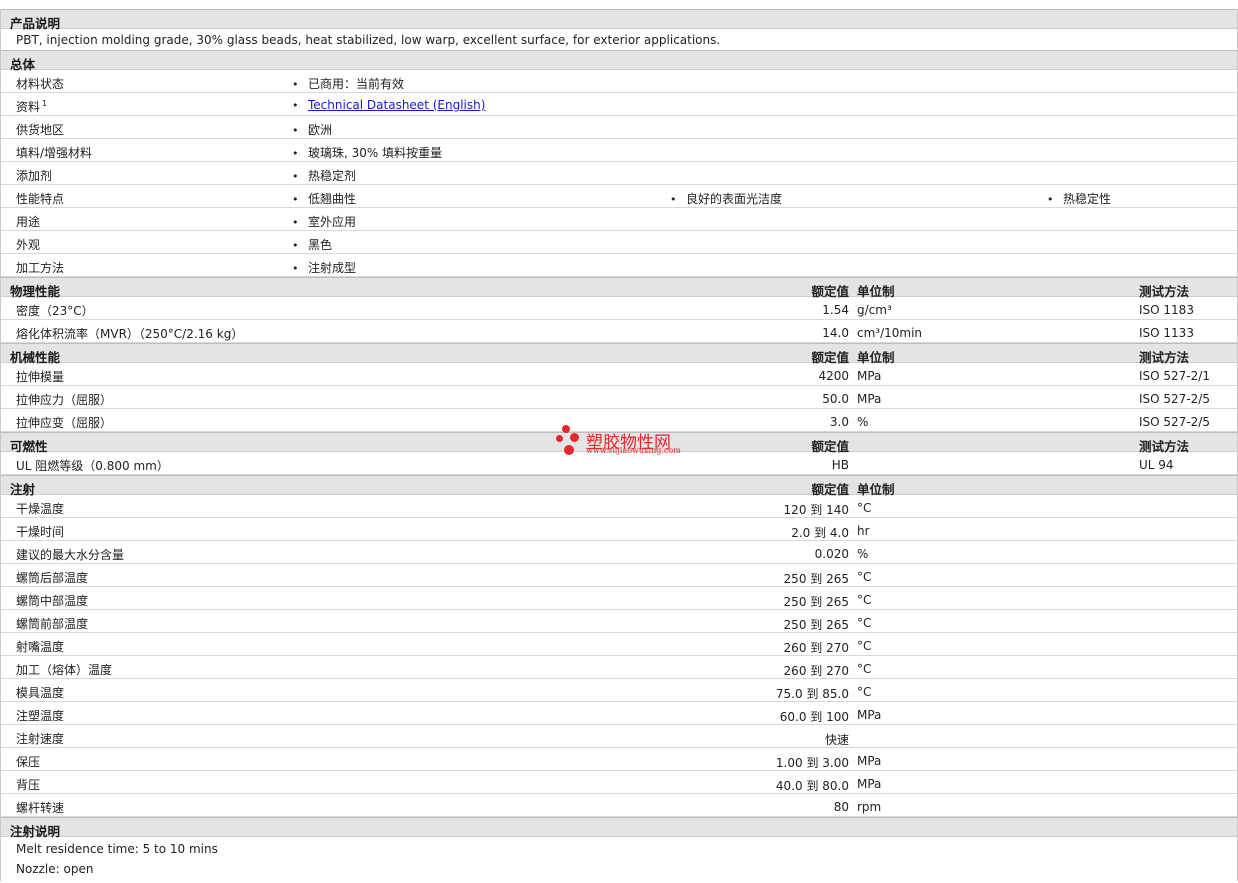 This screenshot has width=1238, height=883. What do you see at coordinates (52, 601) in the screenshot?
I see `row-label: 螺筒中部温度` at bounding box center [52, 601].